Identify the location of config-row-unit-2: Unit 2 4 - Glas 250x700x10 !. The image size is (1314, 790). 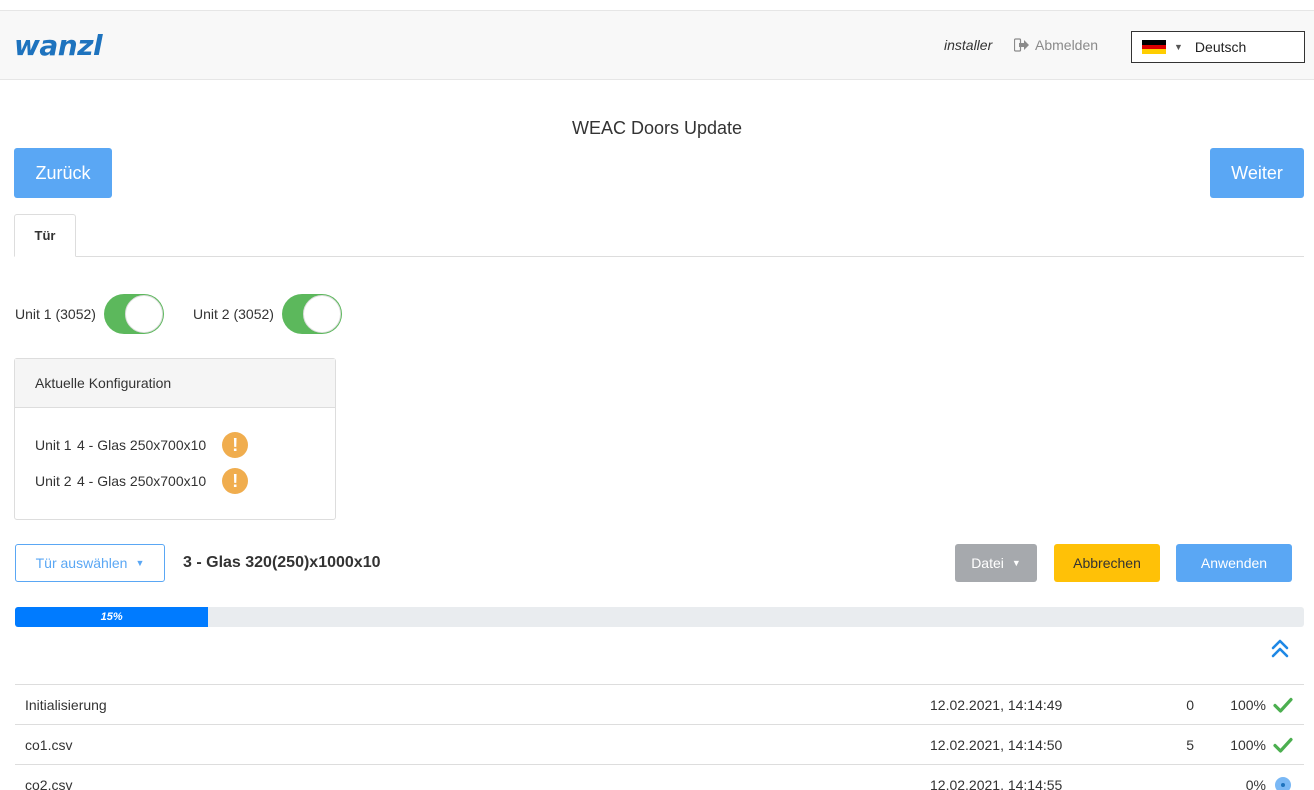
(142, 481).